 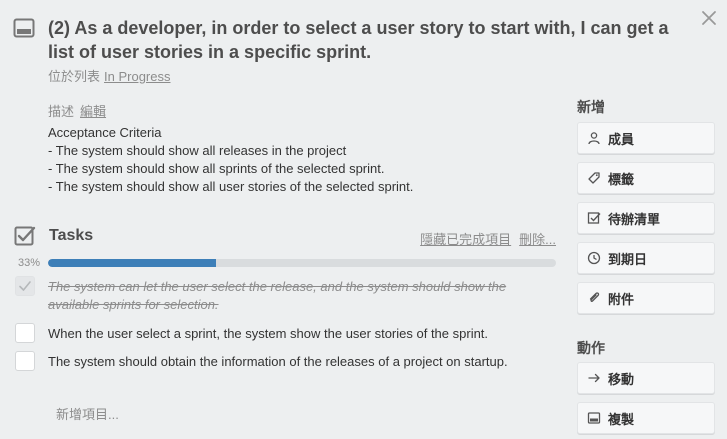 What do you see at coordinates (621, 419) in the screenshot?
I see `copy-button-label: 複製` at bounding box center [621, 419].